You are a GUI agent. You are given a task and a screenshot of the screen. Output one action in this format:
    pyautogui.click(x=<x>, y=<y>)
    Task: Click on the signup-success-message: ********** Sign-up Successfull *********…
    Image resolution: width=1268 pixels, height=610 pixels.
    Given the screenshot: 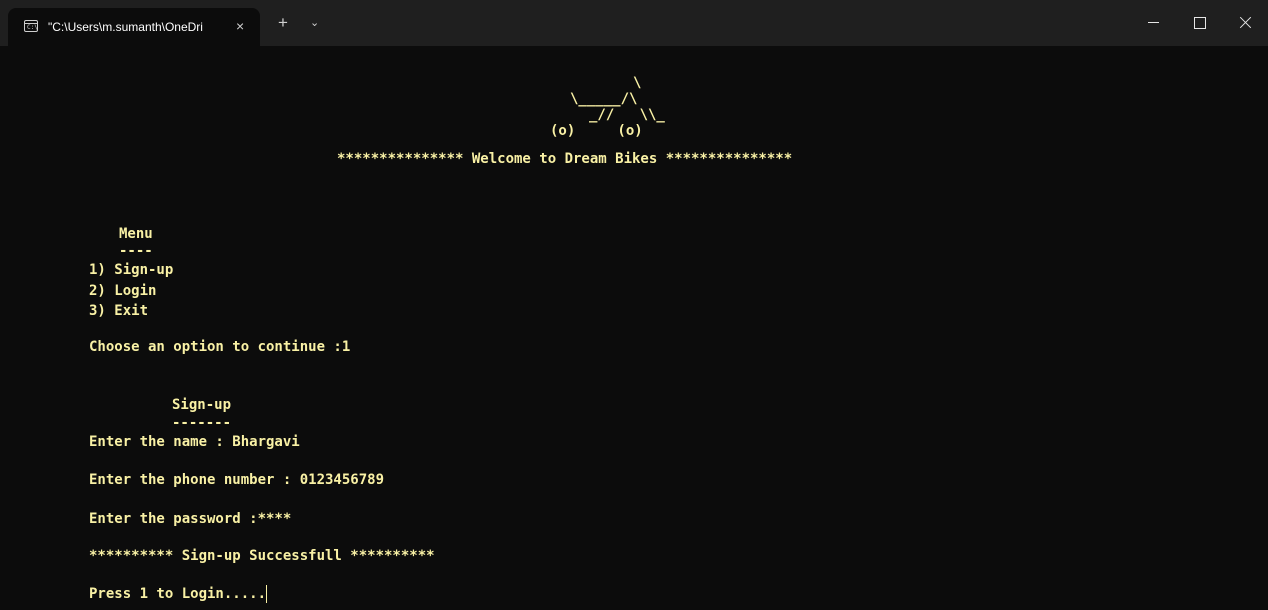 What is the action you would take?
    pyautogui.click(x=262, y=556)
    